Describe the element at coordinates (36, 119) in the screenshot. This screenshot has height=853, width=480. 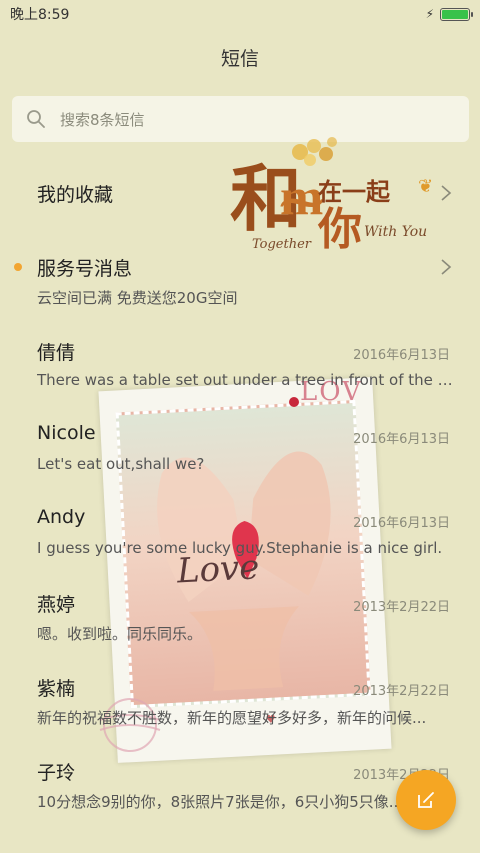
I see `search-icon` at that location.